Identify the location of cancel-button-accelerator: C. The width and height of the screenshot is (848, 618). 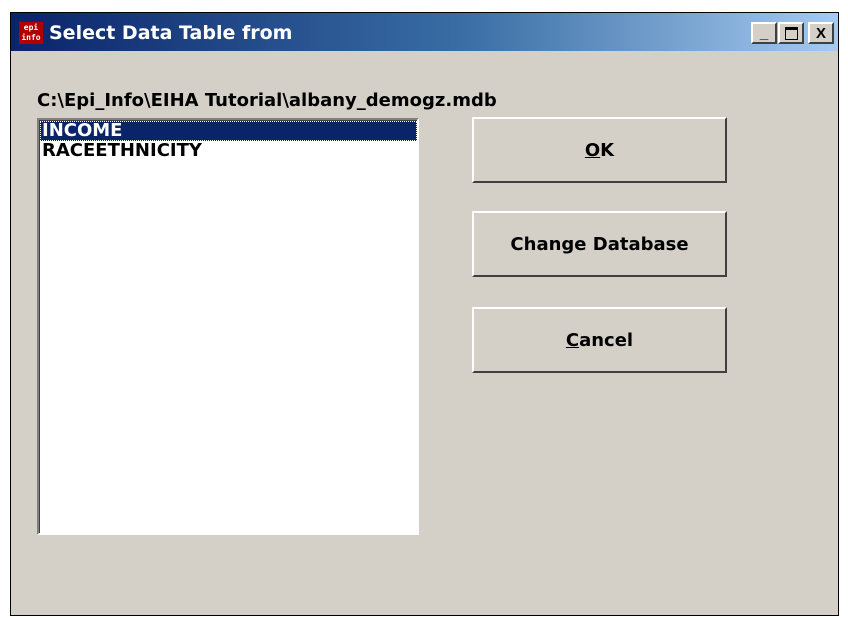
(572, 340).